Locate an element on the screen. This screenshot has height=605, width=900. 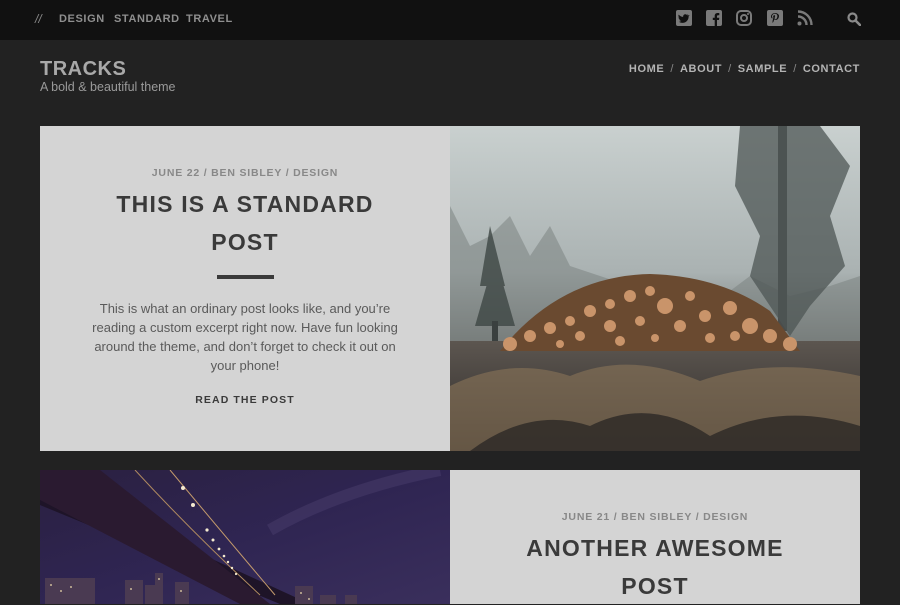
post-title: THIS IS A STANDARD POST is located at coordinates (245, 223).